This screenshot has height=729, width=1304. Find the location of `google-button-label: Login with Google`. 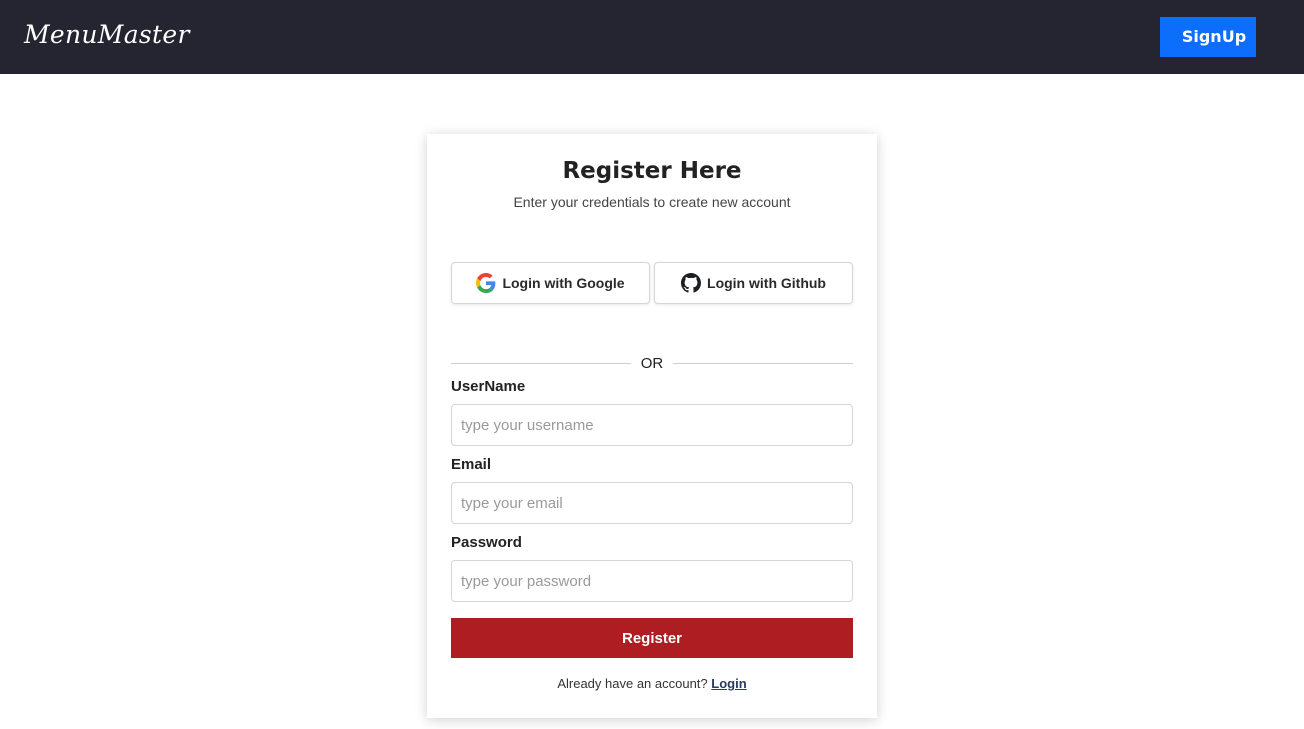

google-button-label: Login with Google is located at coordinates (563, 283).